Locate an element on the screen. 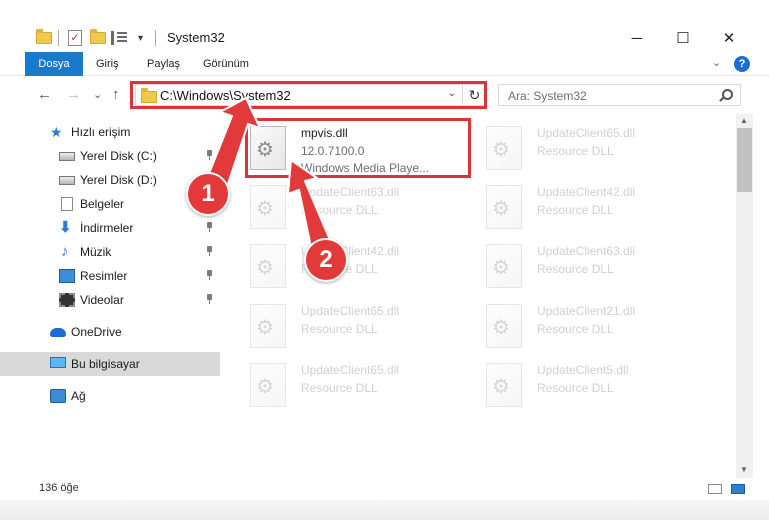 The height and width of the screenshot is (520, 769). sidebar-item-this-pc: Bu bilgisayar is located at coordinates (110, 364).